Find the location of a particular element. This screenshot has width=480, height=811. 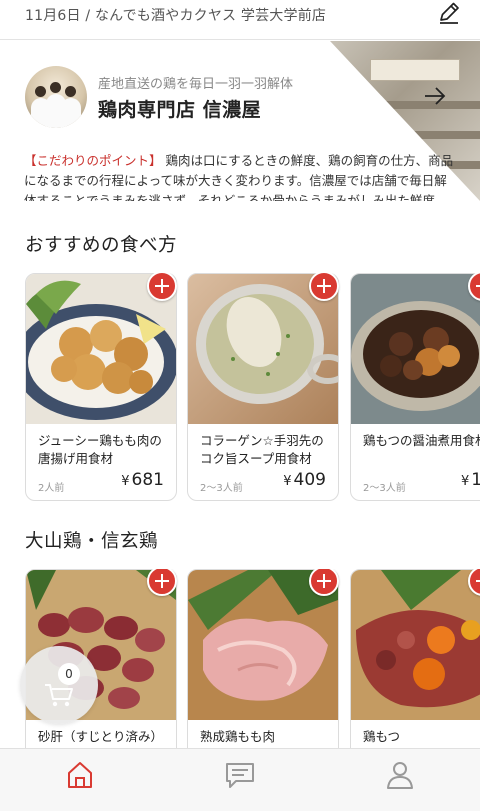

bottom-tab-bar is located at coordinates (240, 779).